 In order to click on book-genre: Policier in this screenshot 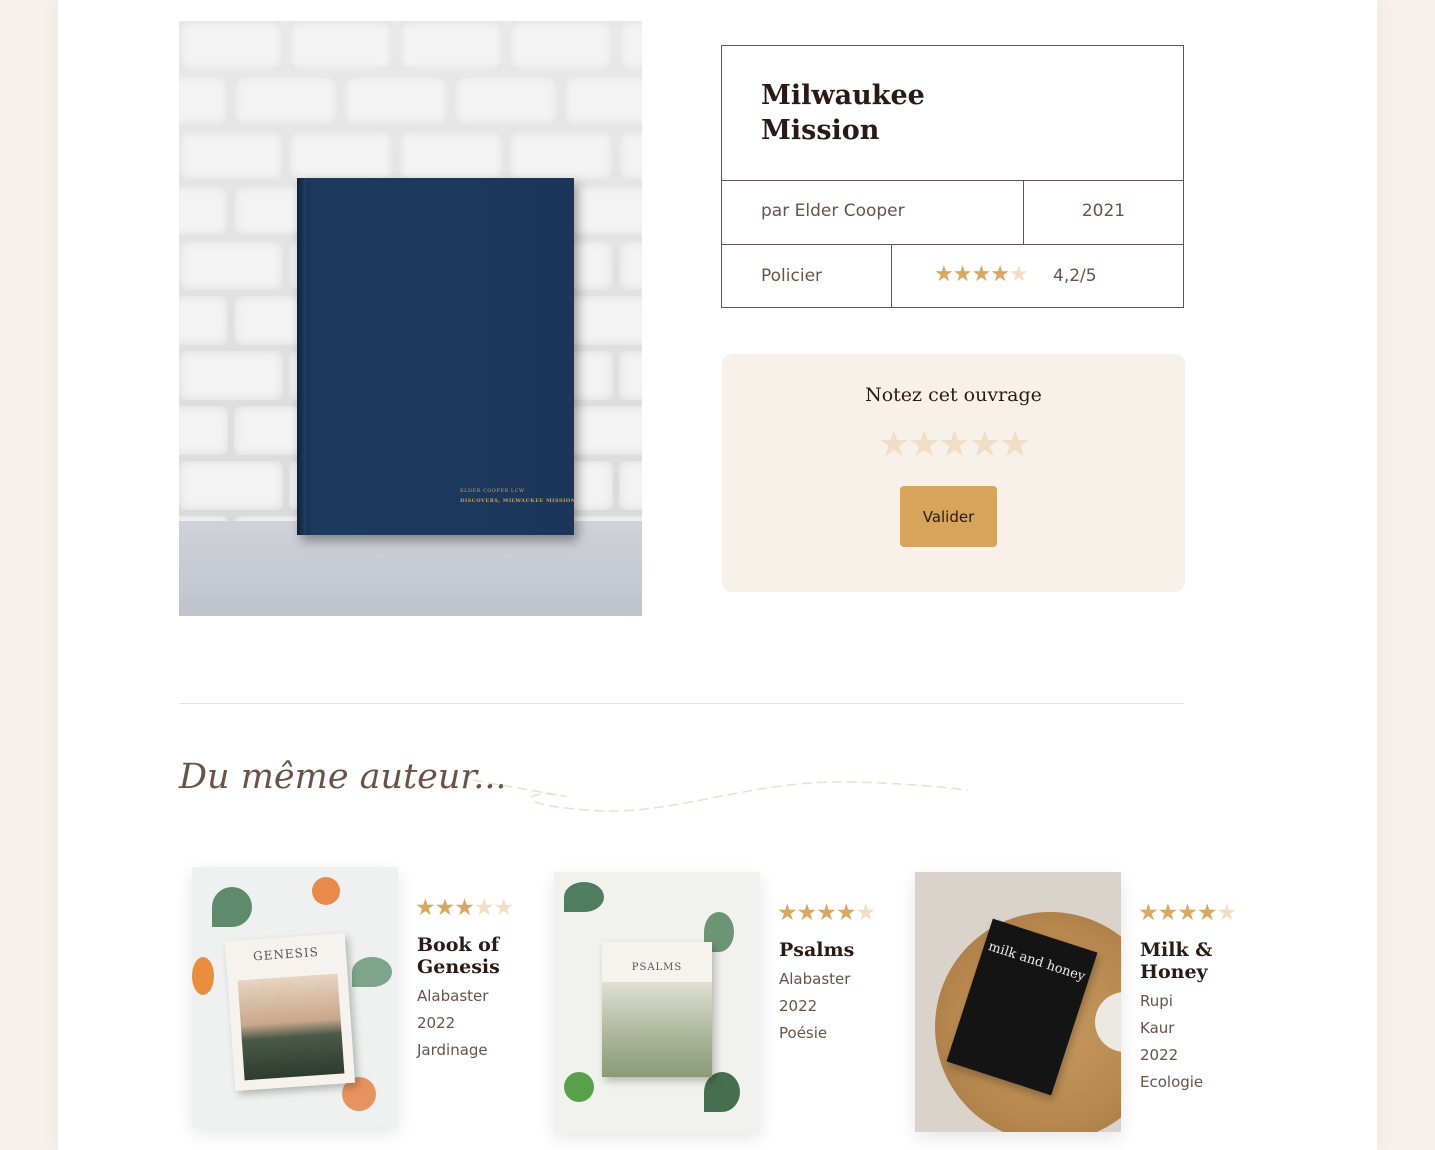, I will do `click(792, 276)`.